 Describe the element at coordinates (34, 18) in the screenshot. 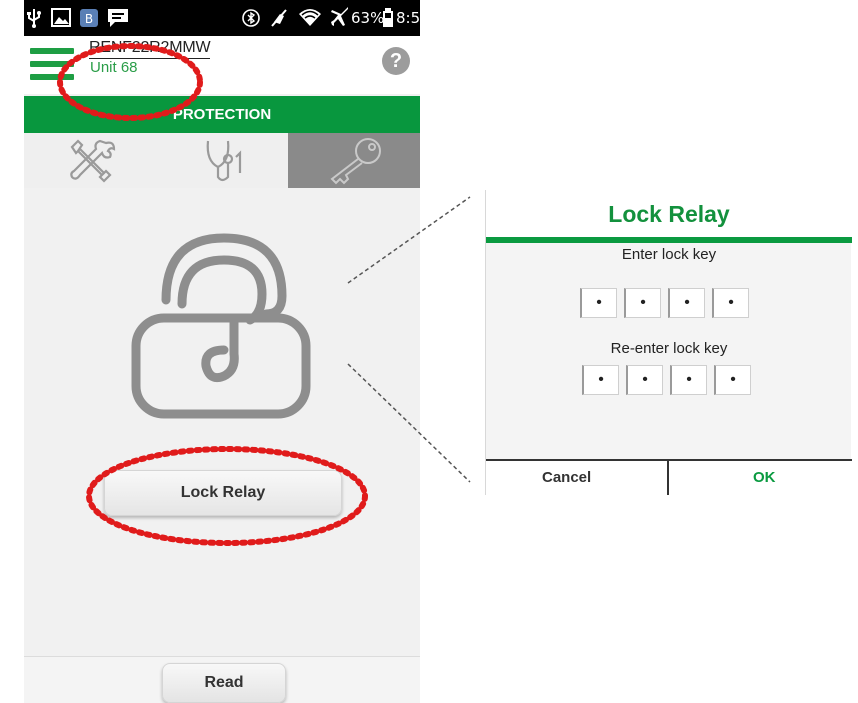

I see `usb-icon` at that location.